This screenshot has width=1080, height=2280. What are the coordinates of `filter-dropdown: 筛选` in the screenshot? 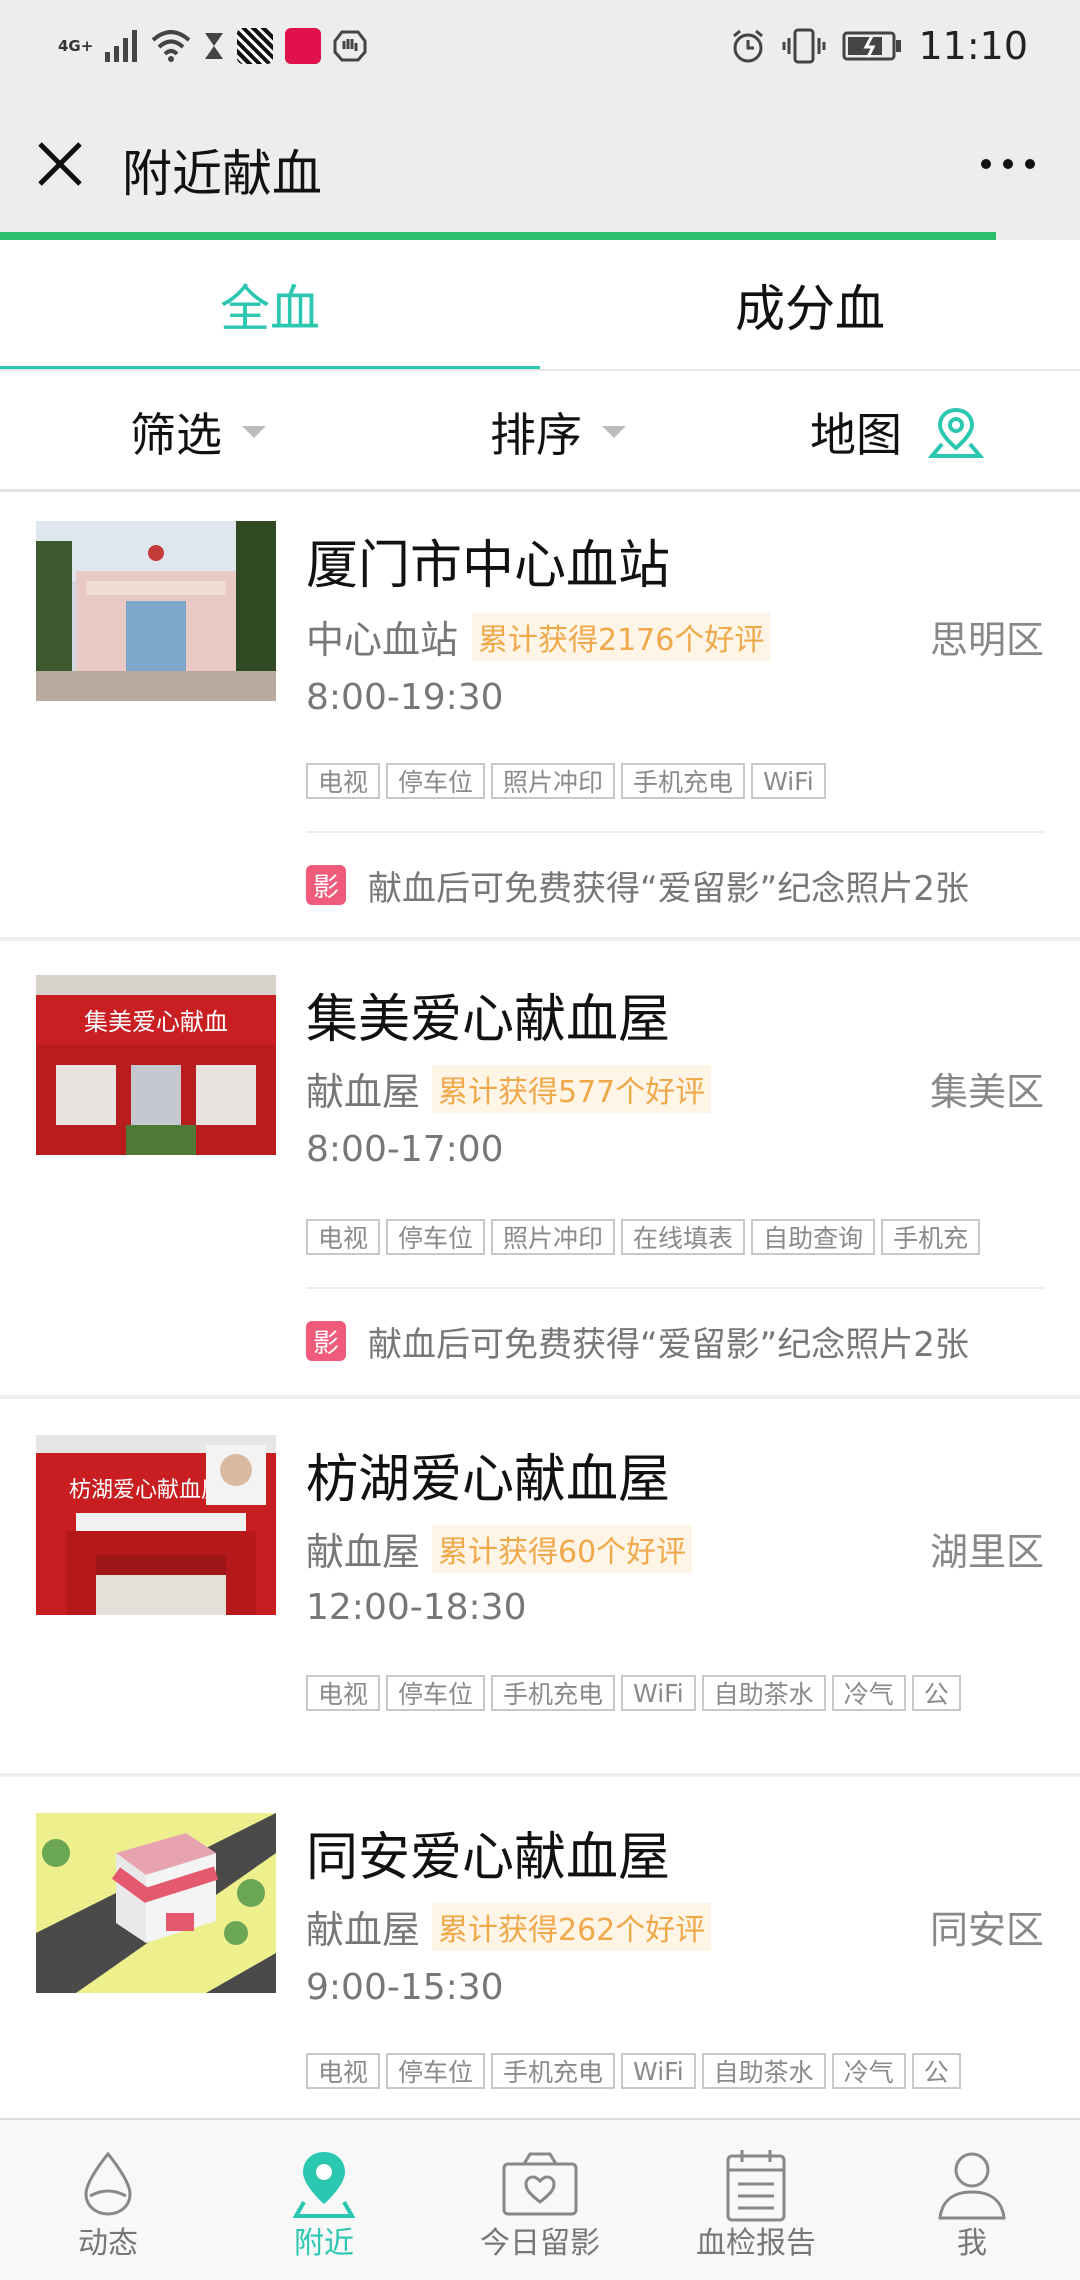 It's located at (198, 432).